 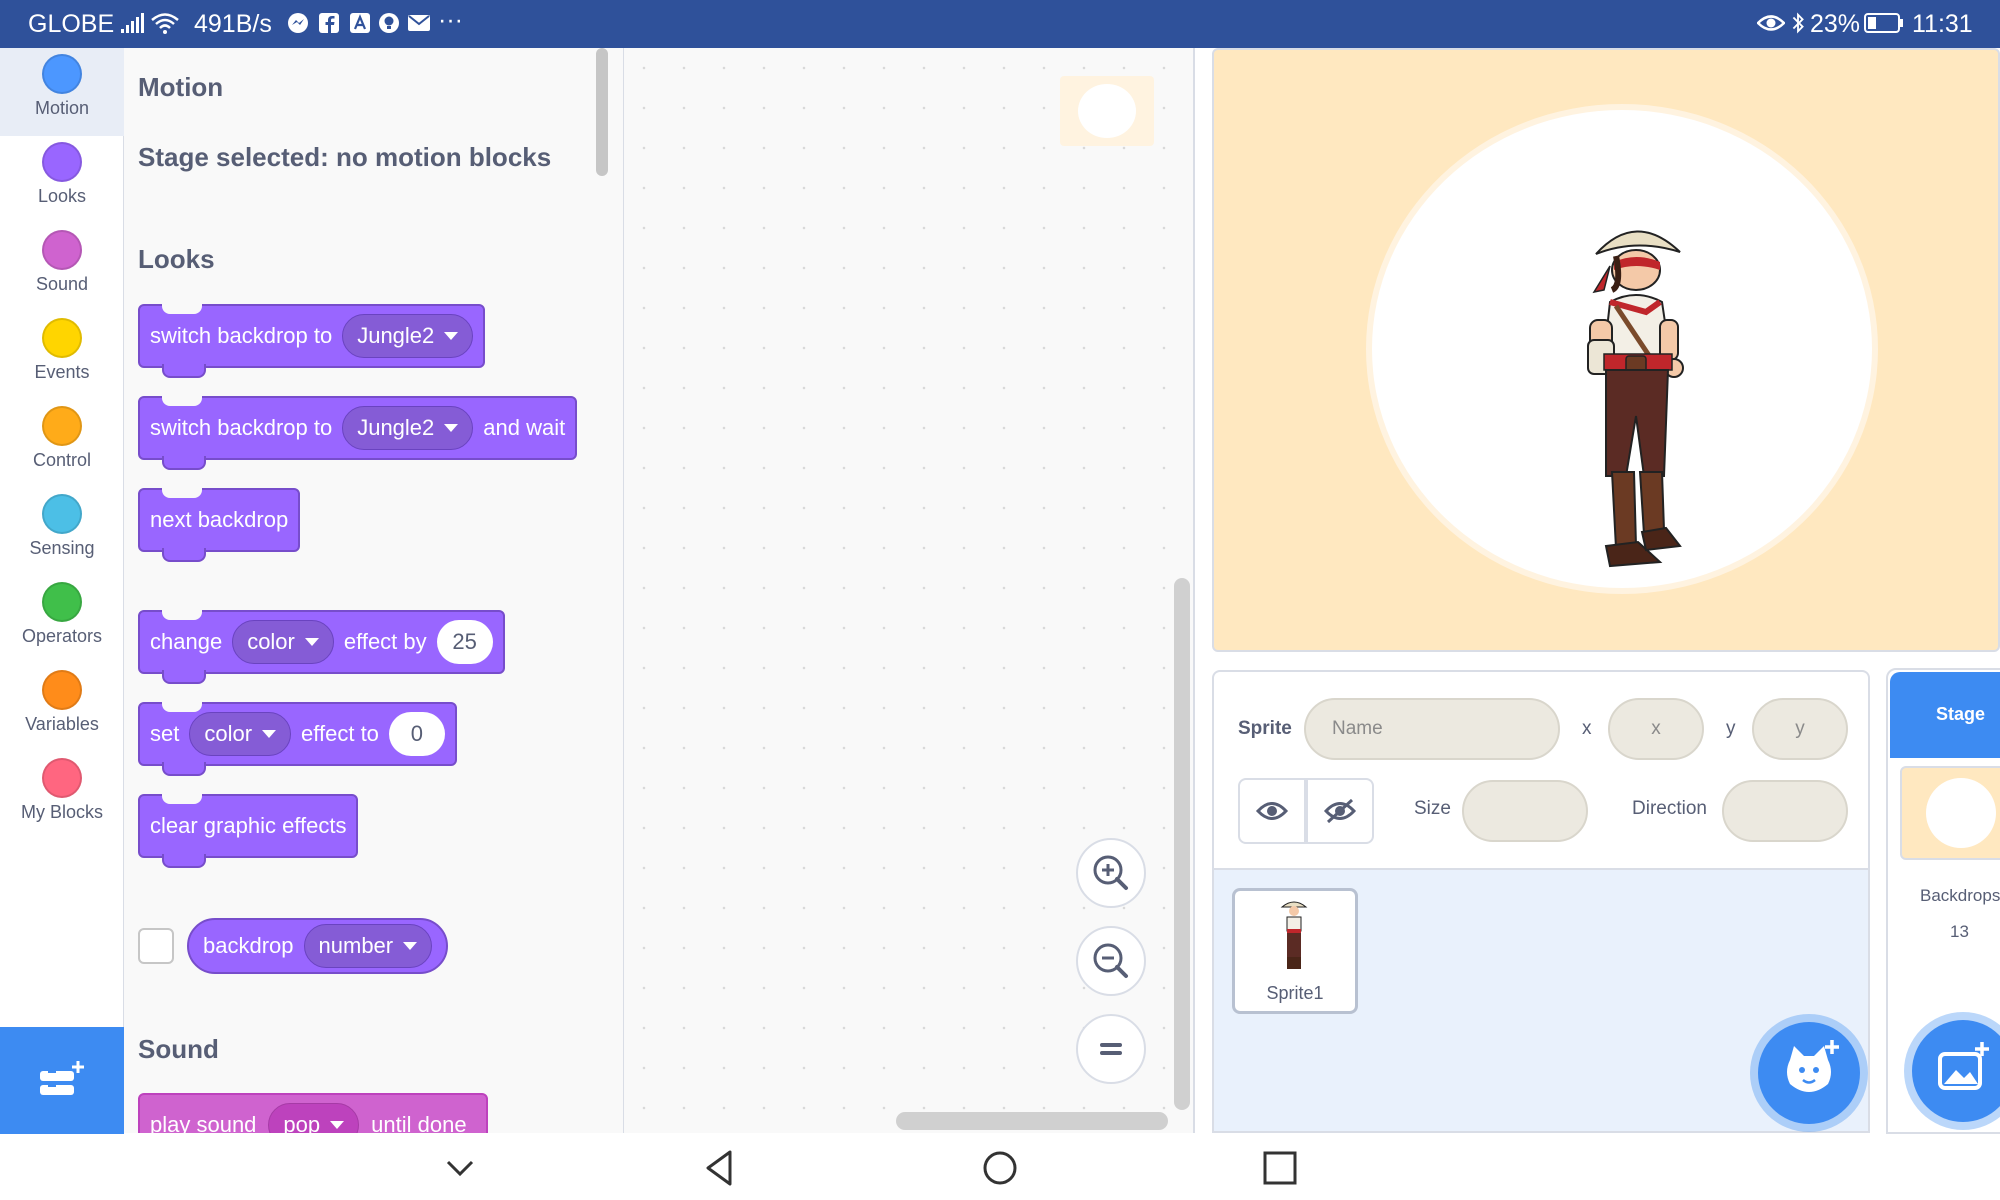 I want to click on backdrop-monitor-checkbox, so click(x=156, y=946).